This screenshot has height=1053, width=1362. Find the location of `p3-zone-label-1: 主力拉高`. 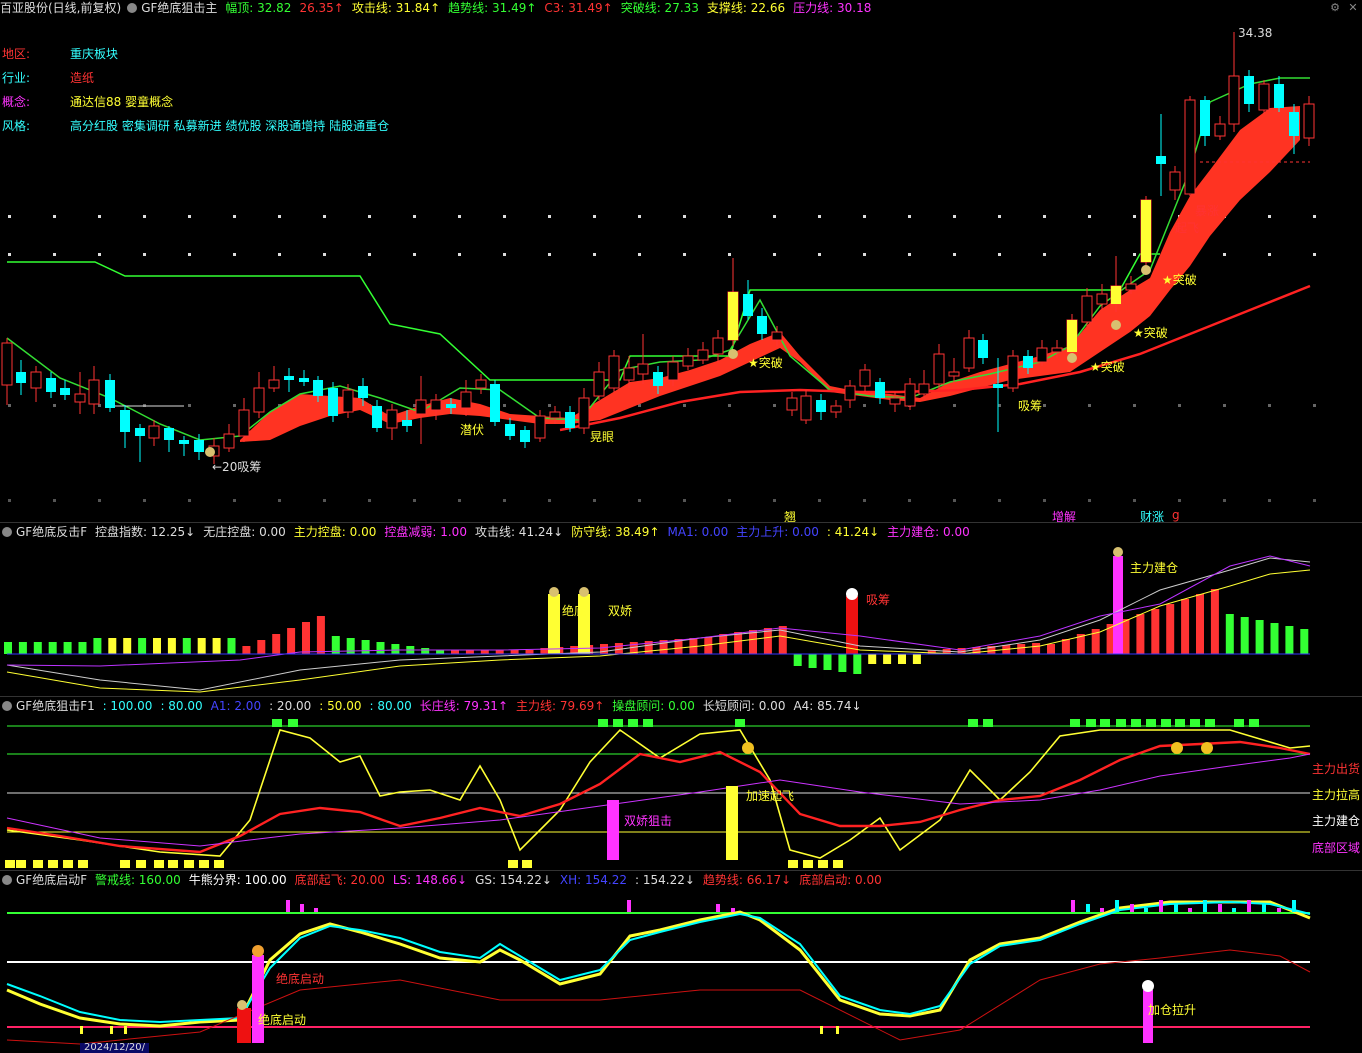

p3-zone-label-1: 主力拉高 is located at coordinates (1335, 795).